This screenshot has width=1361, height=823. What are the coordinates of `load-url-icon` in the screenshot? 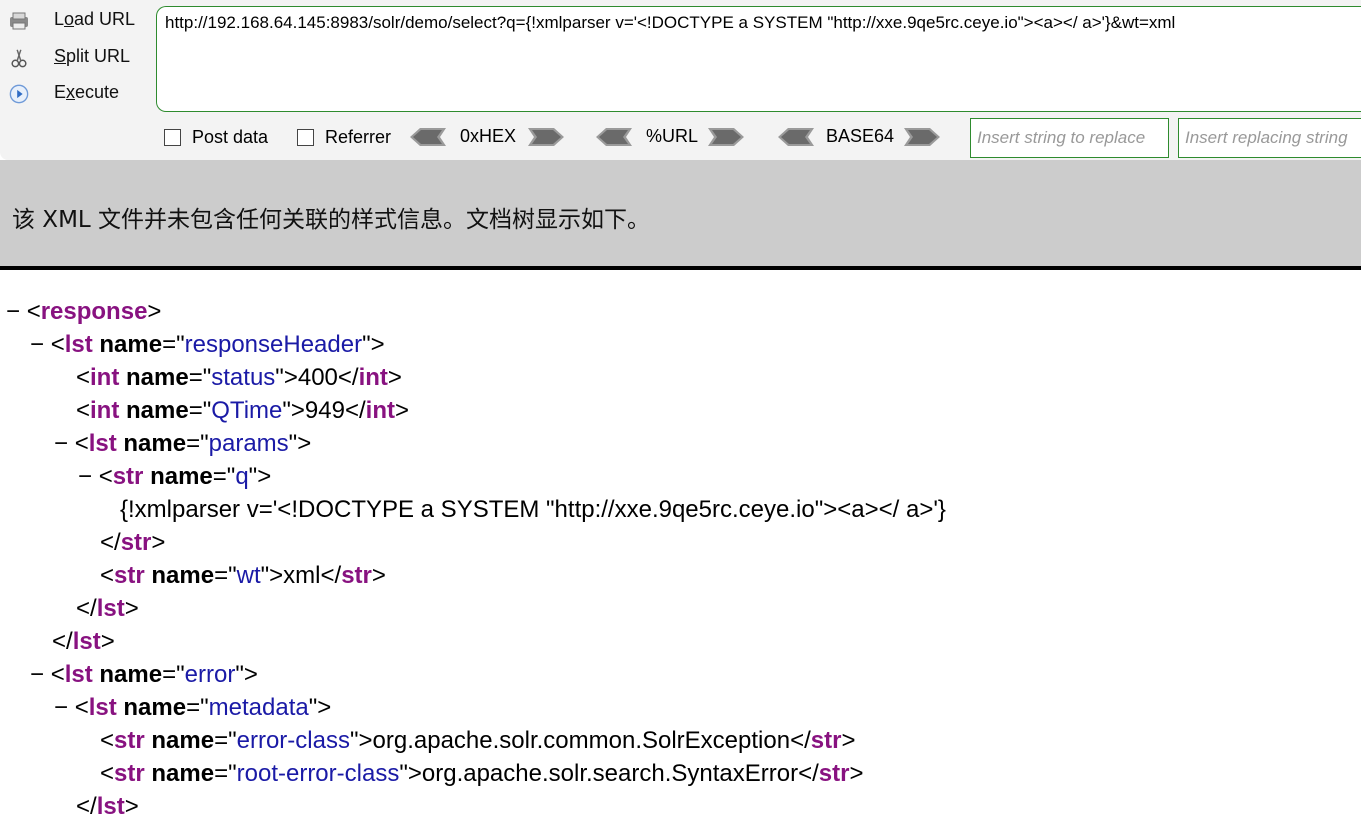 It's located at (19, 21).